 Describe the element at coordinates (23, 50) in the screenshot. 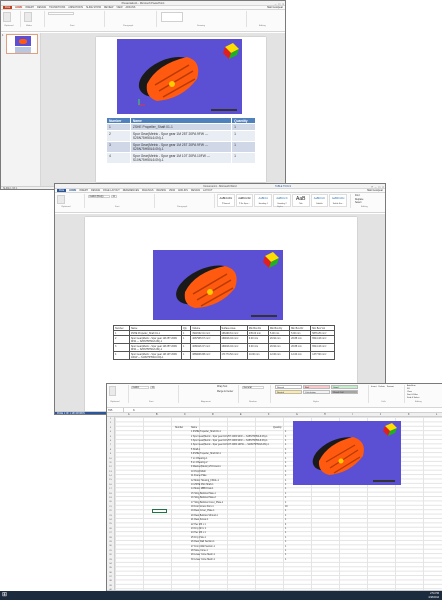

I see `thumbnail-table` at that location.